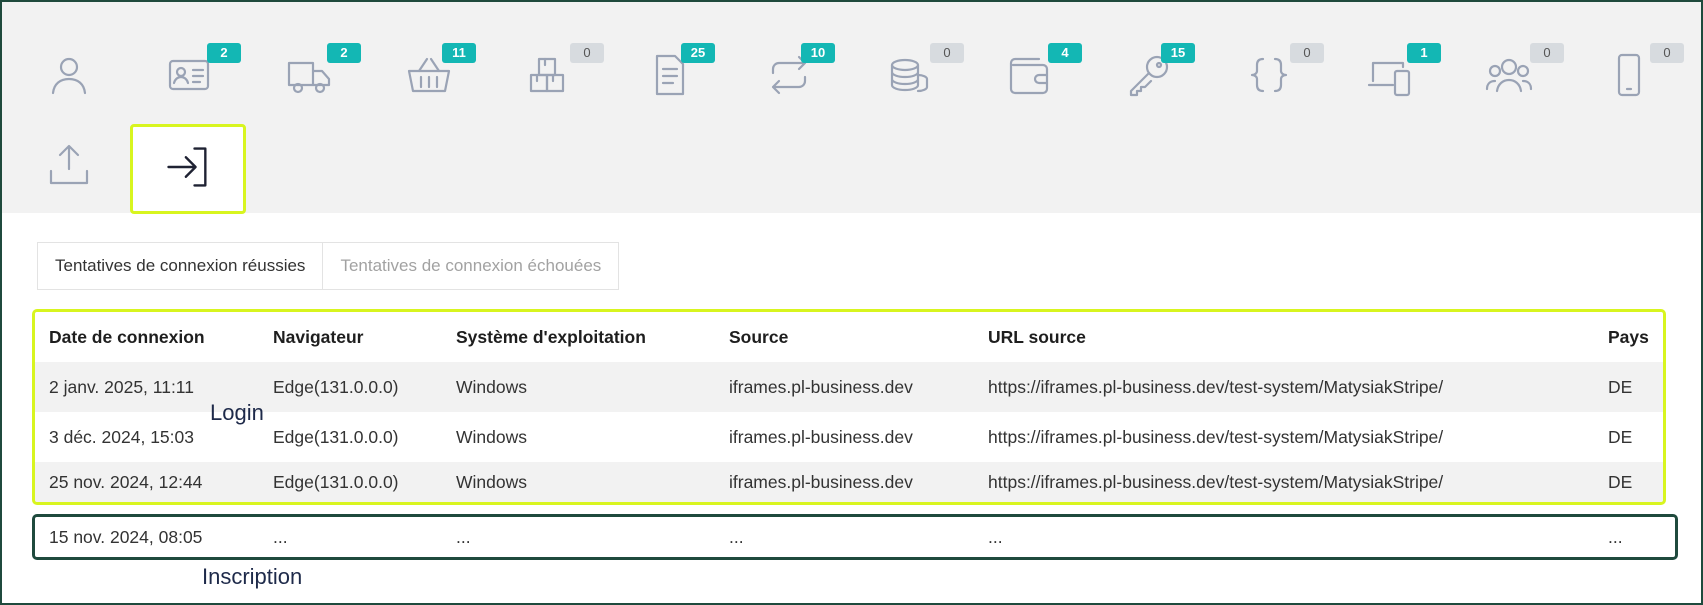 The height and width of the screenshot is (605, 1703). I want to click on badge-subscriptions: 10, so click(818, 53).